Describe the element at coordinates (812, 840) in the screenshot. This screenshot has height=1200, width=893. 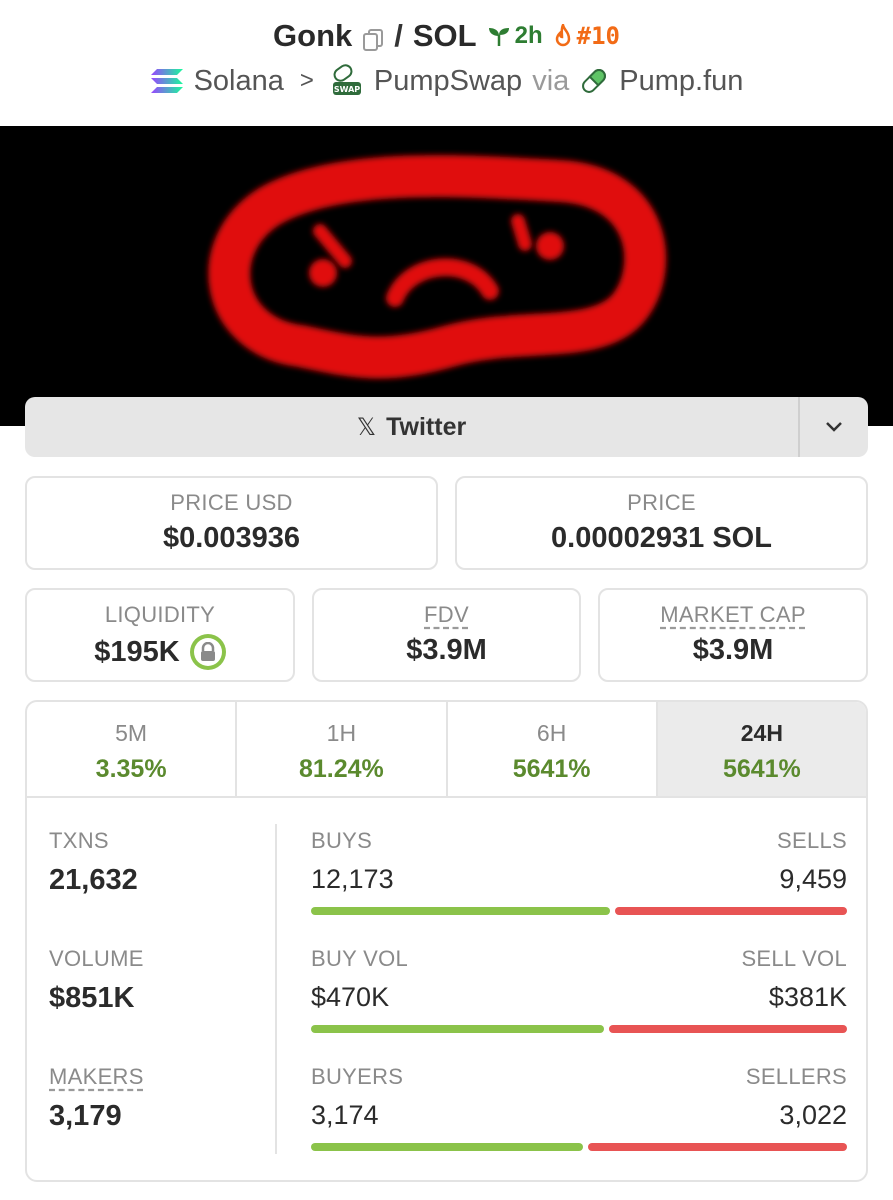
I see `sells-label: SELLS` at that location.